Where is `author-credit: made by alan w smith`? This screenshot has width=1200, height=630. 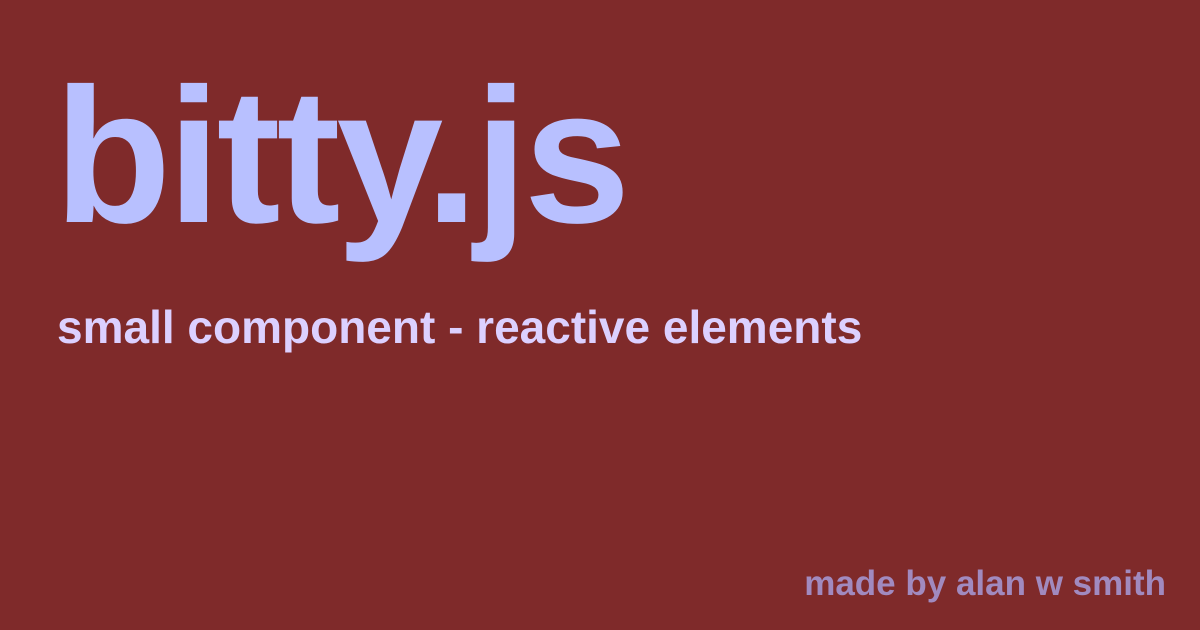 author-credit: made by alan w smith is located at coordinates (985, 583).